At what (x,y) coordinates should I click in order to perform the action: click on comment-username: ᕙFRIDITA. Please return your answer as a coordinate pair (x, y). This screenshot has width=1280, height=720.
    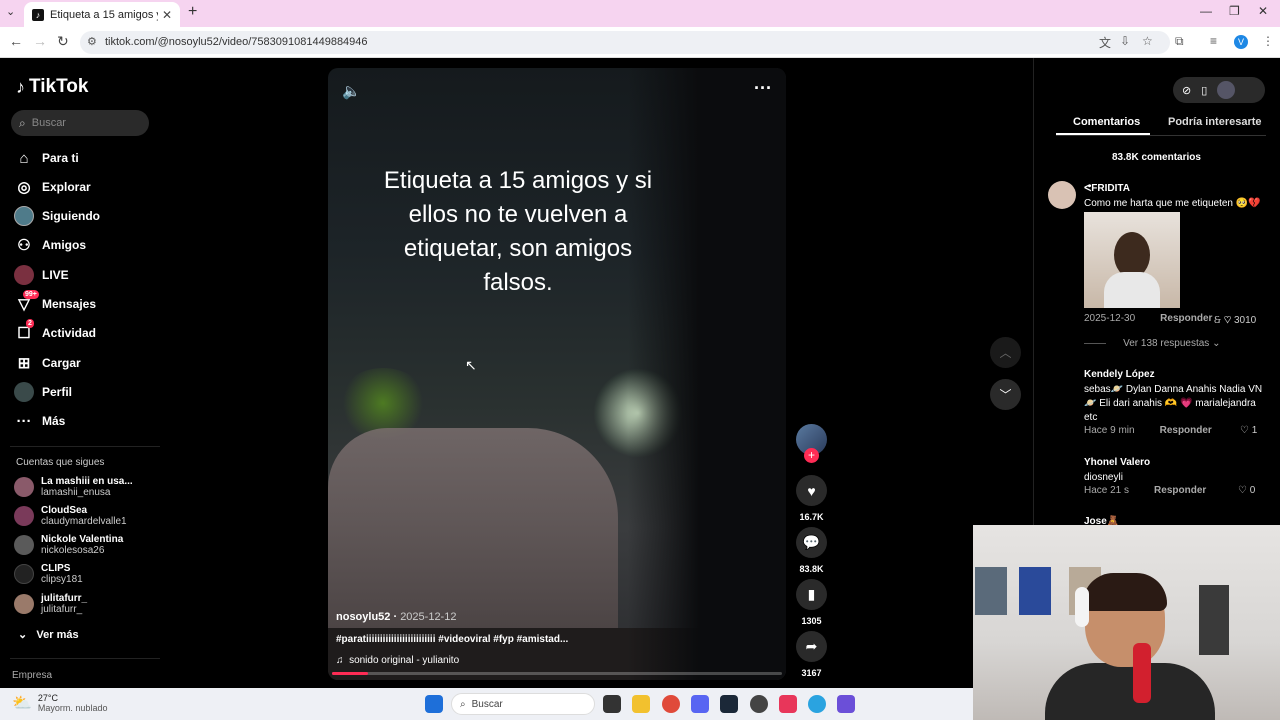
    Looking at the image, I should click on (1174, 188).